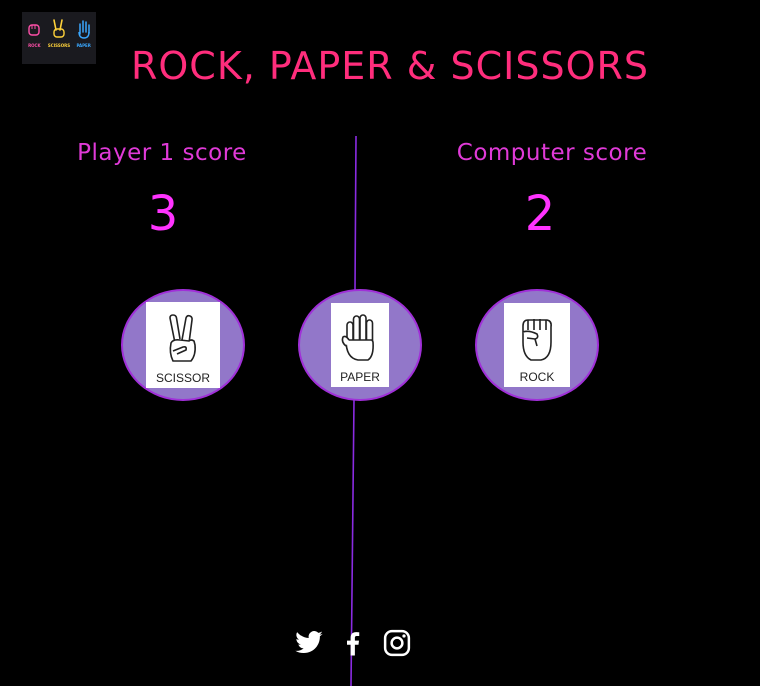 The width and height of the screenshot is (760, 686). What do you see at coordinates (162, 153) in the screenshot?
I see `player-score-label: Player 1 score` at bounding box center [162, 153].